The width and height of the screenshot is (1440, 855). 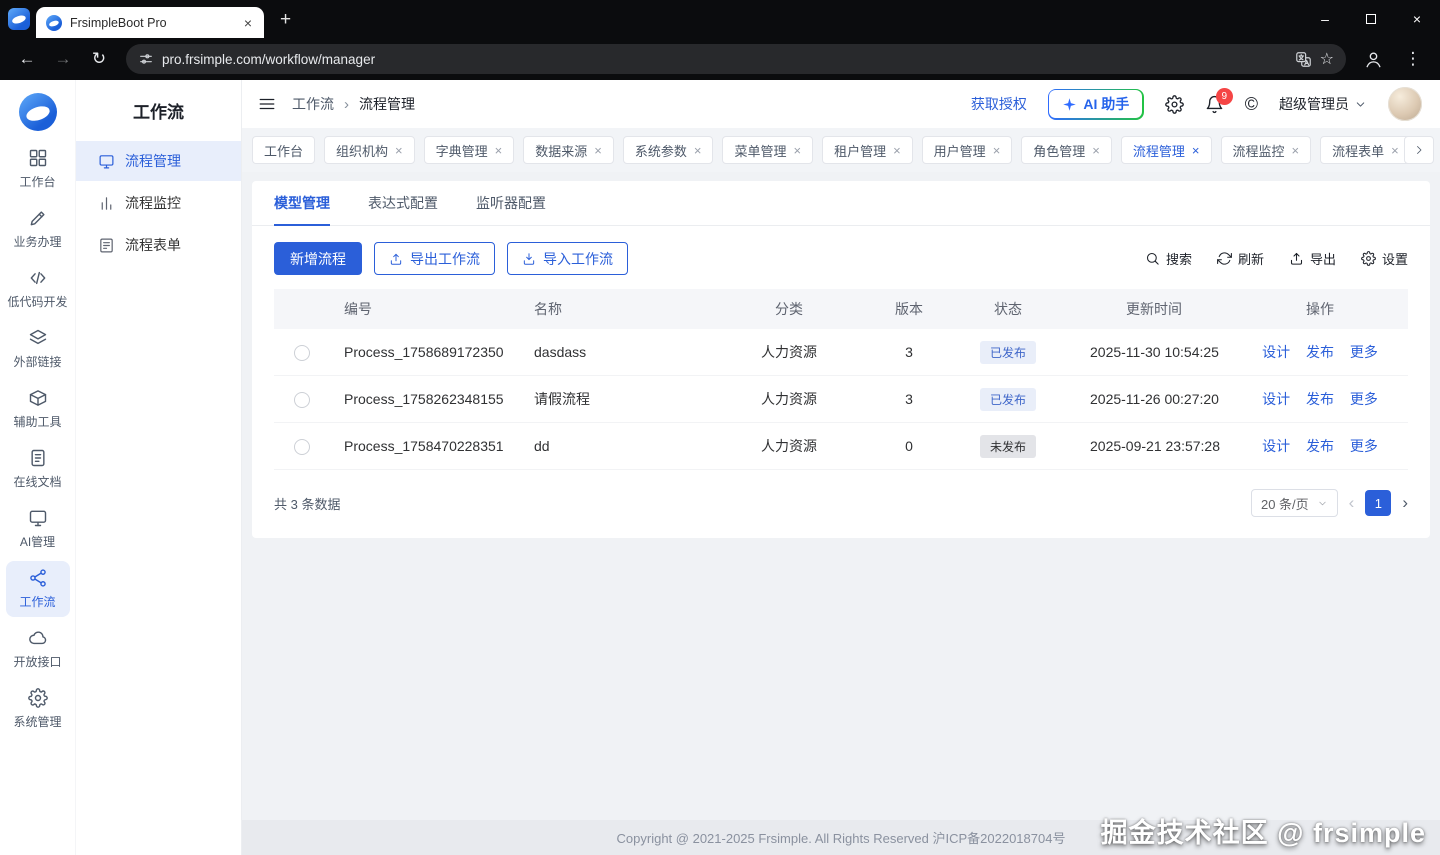 What do you see at coordinates (37, 589) in the screenshot?
I see `rail-item-workflow: 工作流` at bounding box center [37, 589].